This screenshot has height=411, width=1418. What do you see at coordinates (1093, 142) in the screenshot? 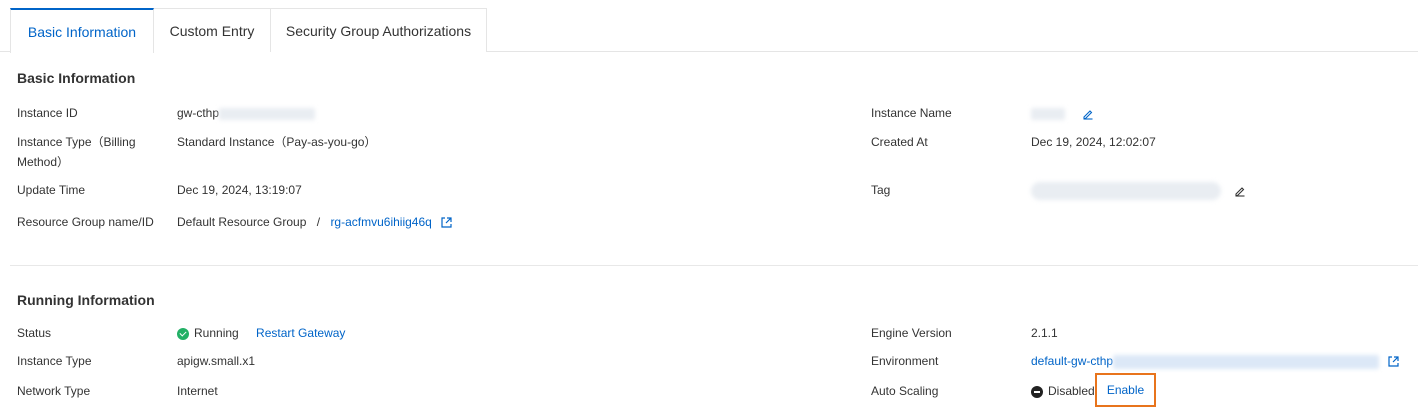
I see `created-at-value: Dec 19, 2024, 12:02:07` at bounding box center [1093, 142].